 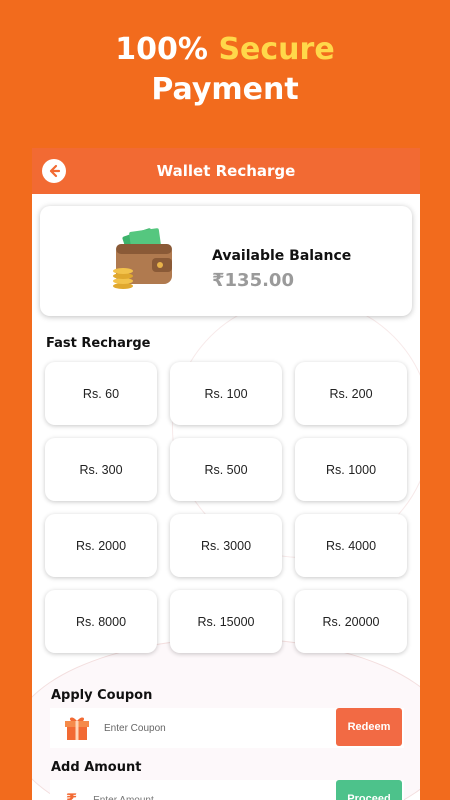 What do you see at coordinates (226, 545) in the screenshot?
I see `amount-button-3000: Rs. 3000` at bounding box center [226, 545].